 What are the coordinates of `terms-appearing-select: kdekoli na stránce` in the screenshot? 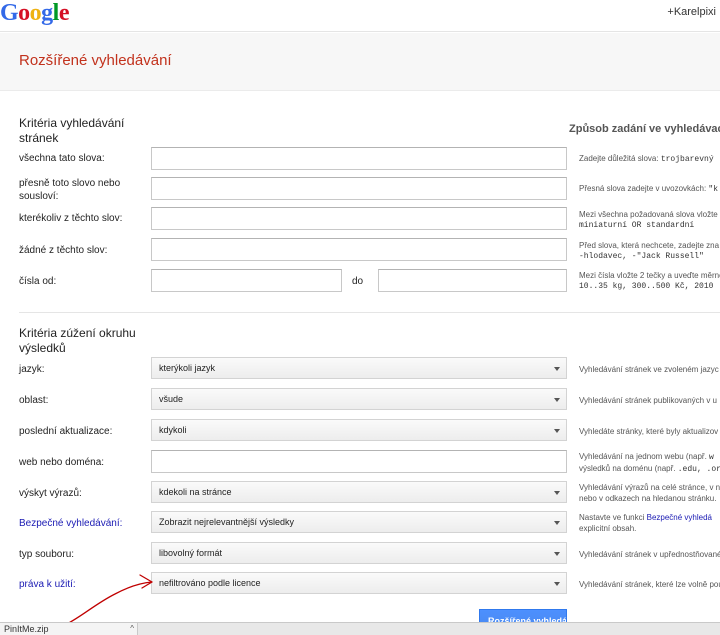 It's located at (359, 492).